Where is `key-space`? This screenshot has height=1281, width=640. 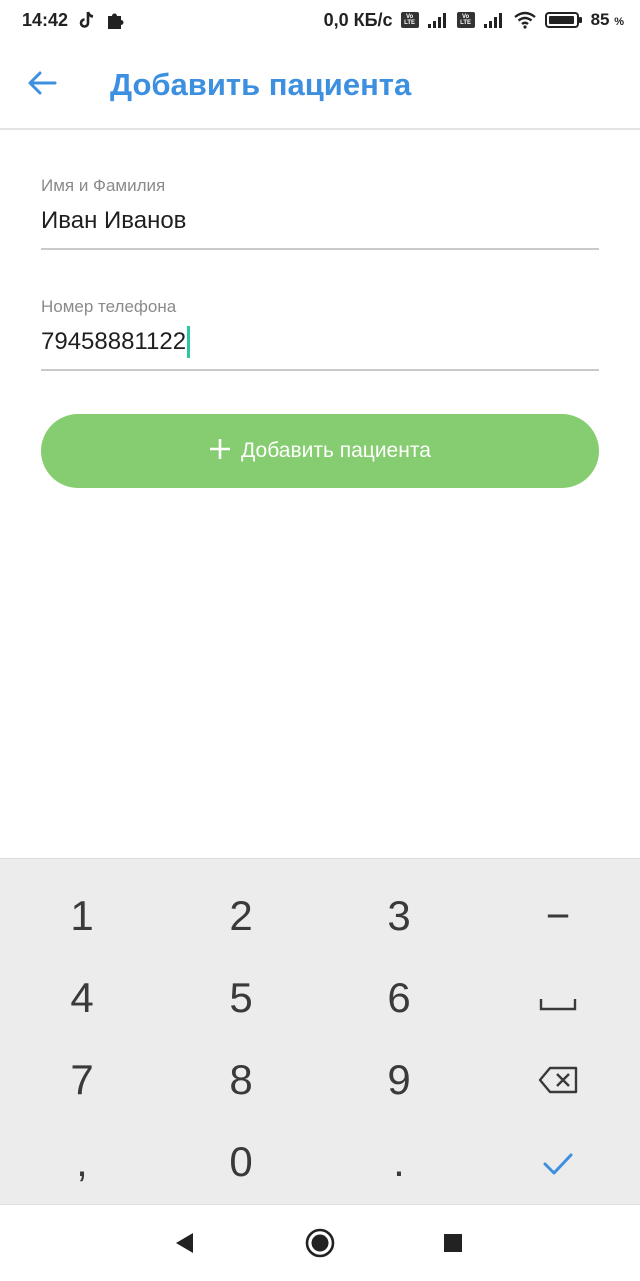 key-space is located at coordinates (558, 998).